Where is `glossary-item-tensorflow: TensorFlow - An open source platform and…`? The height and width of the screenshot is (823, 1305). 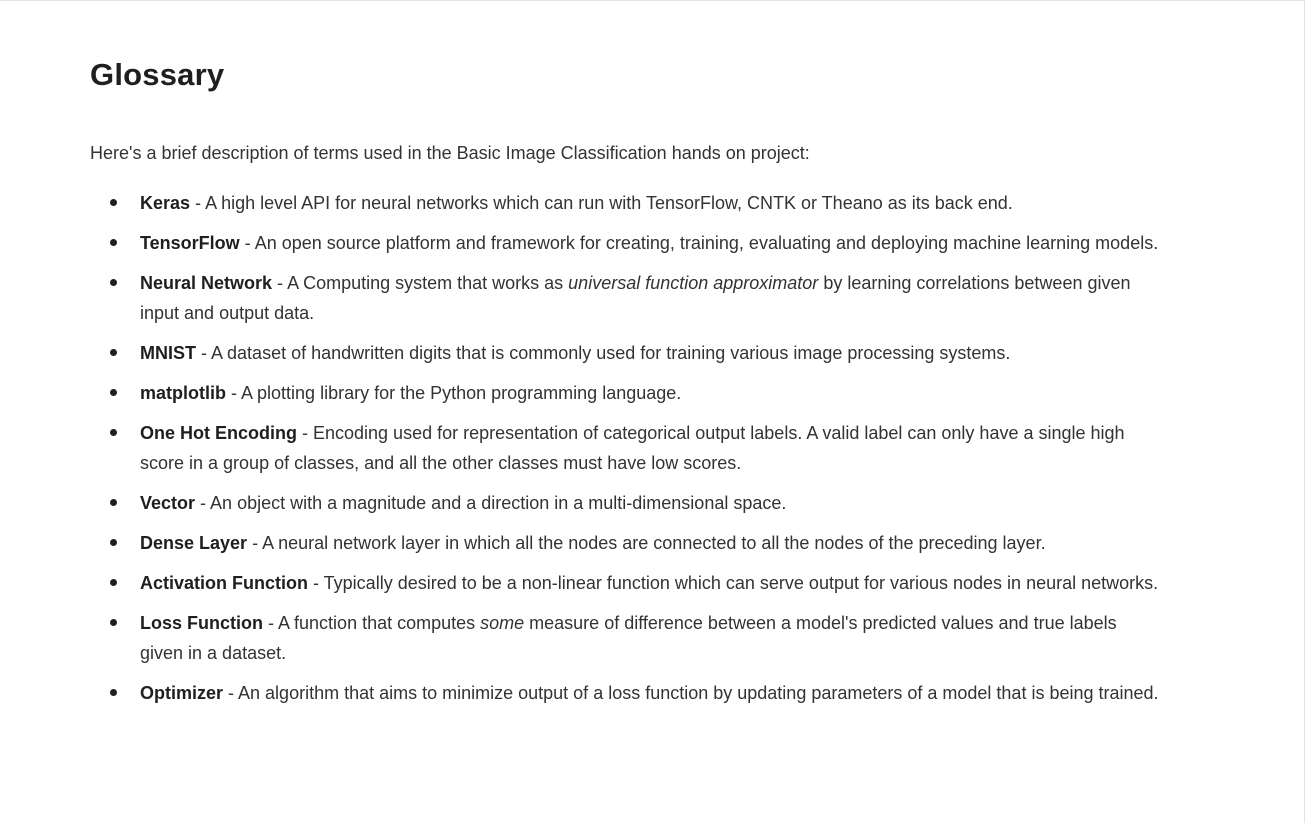 glossary-item-tensorflow: TensorFlow - An open source platform and… is located at coordinates (626, 243).